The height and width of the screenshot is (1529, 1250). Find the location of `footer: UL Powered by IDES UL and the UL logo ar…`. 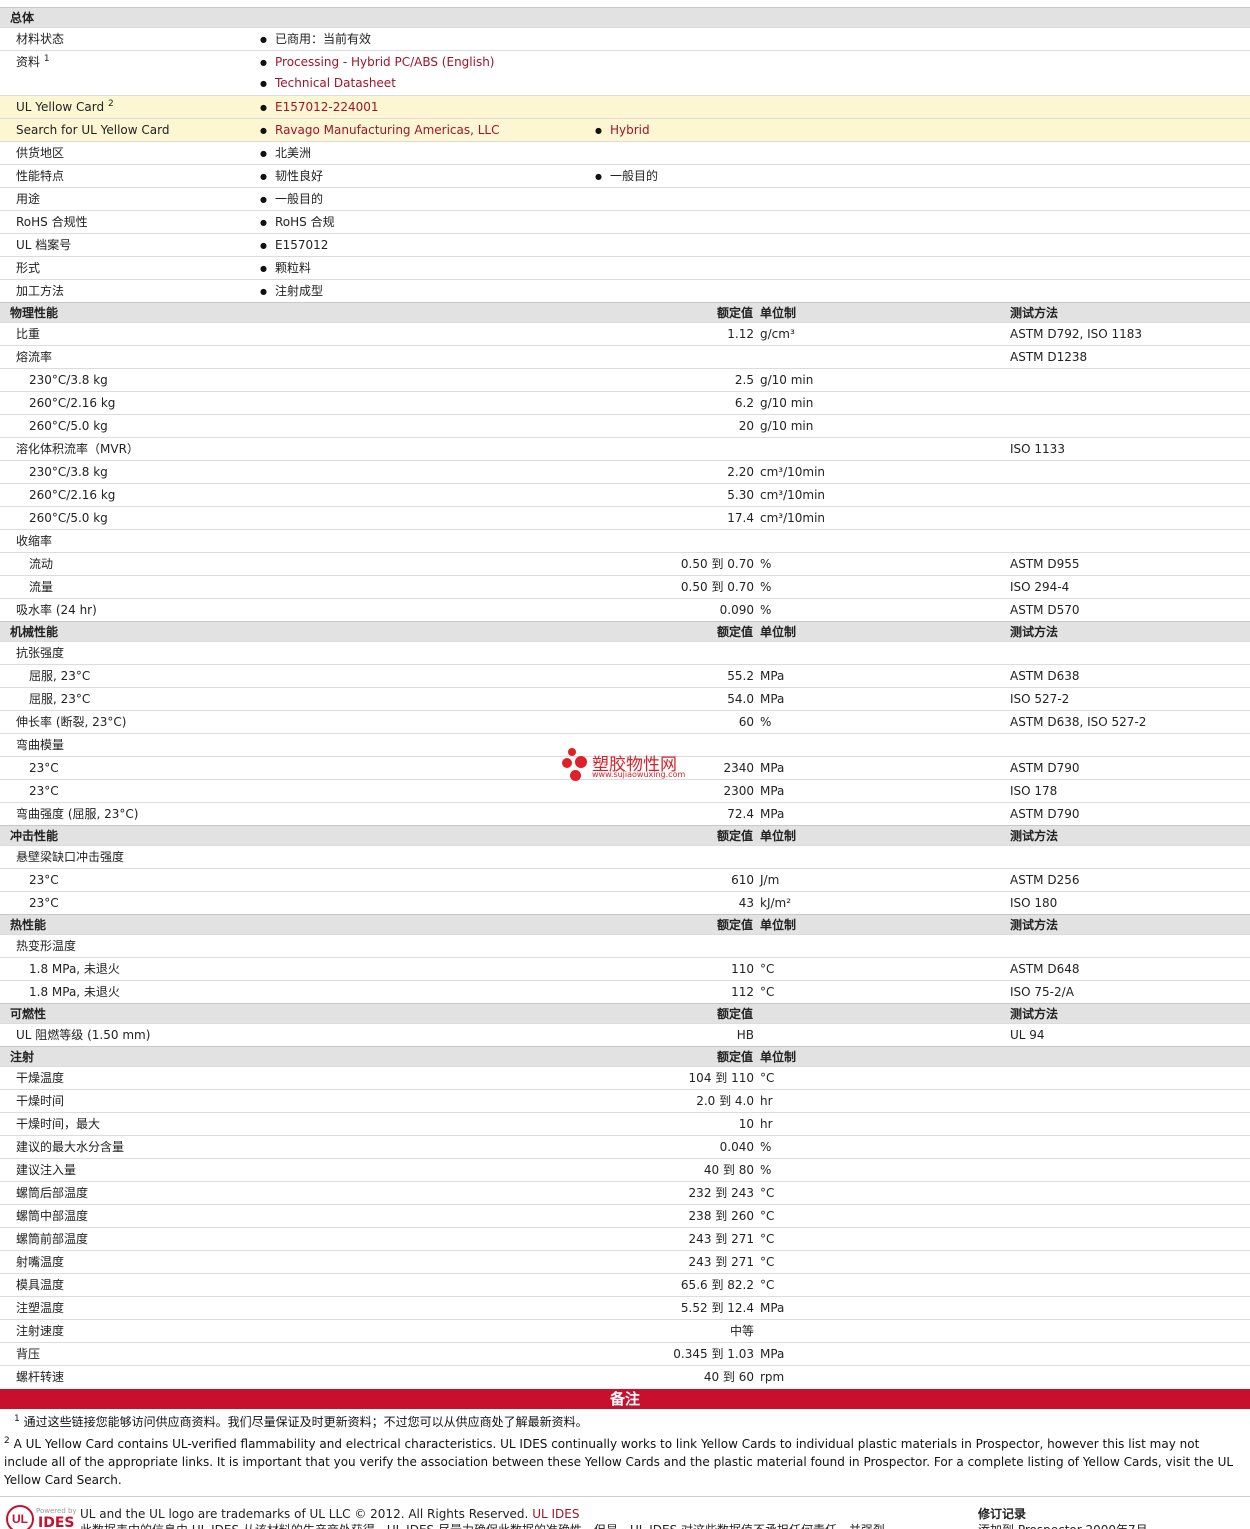

footer: UL Powered by IDES UL and the UL logo ar… is located at coordinates (625, 1512).